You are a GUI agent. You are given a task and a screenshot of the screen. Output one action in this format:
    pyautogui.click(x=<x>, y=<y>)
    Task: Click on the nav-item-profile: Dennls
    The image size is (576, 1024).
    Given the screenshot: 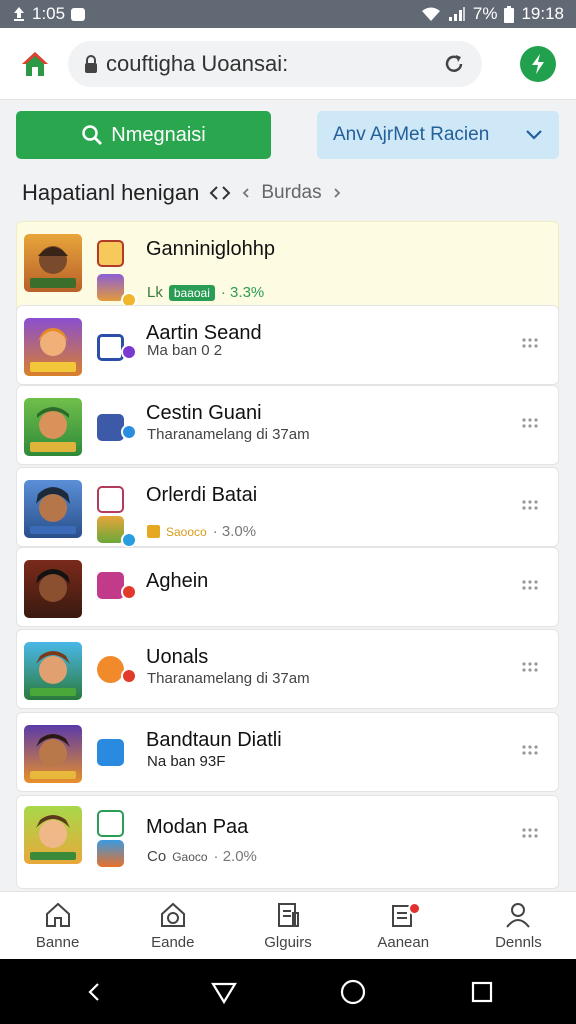 What is the action you would take?
    pyautogui.click(x=518, y=925)
    